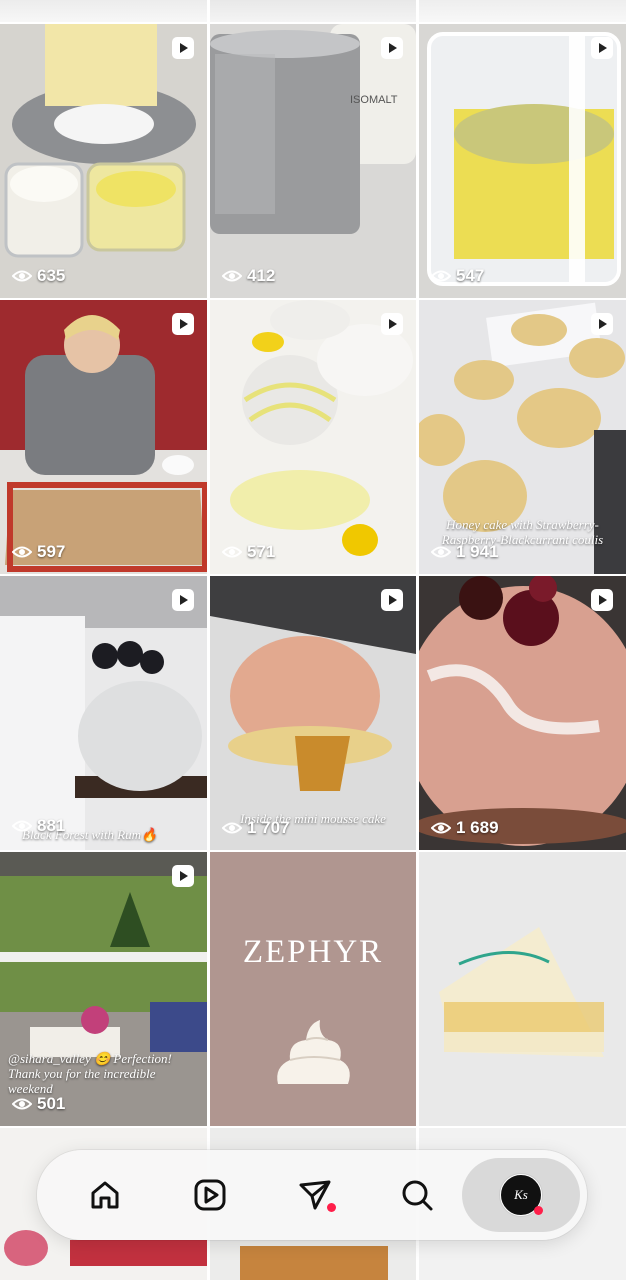 The image size is (626, 1280). What do you see at coordinates (38, 1104) in the screenshot?
I see `view-count: 501` at bounding box center [38, 1104].